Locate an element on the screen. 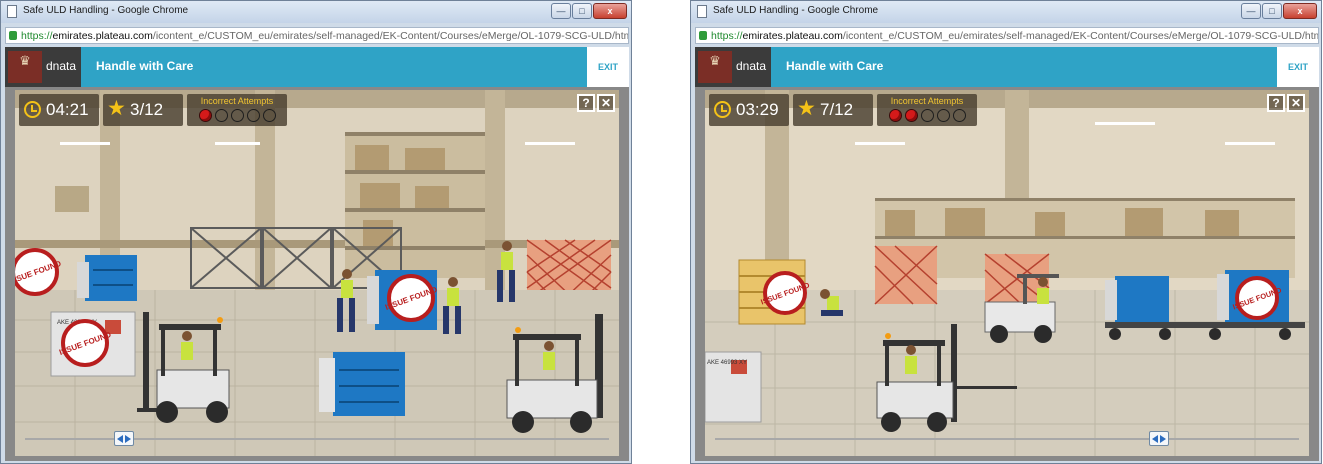  score-value: 3/12 is located at coordinates (147, 109).